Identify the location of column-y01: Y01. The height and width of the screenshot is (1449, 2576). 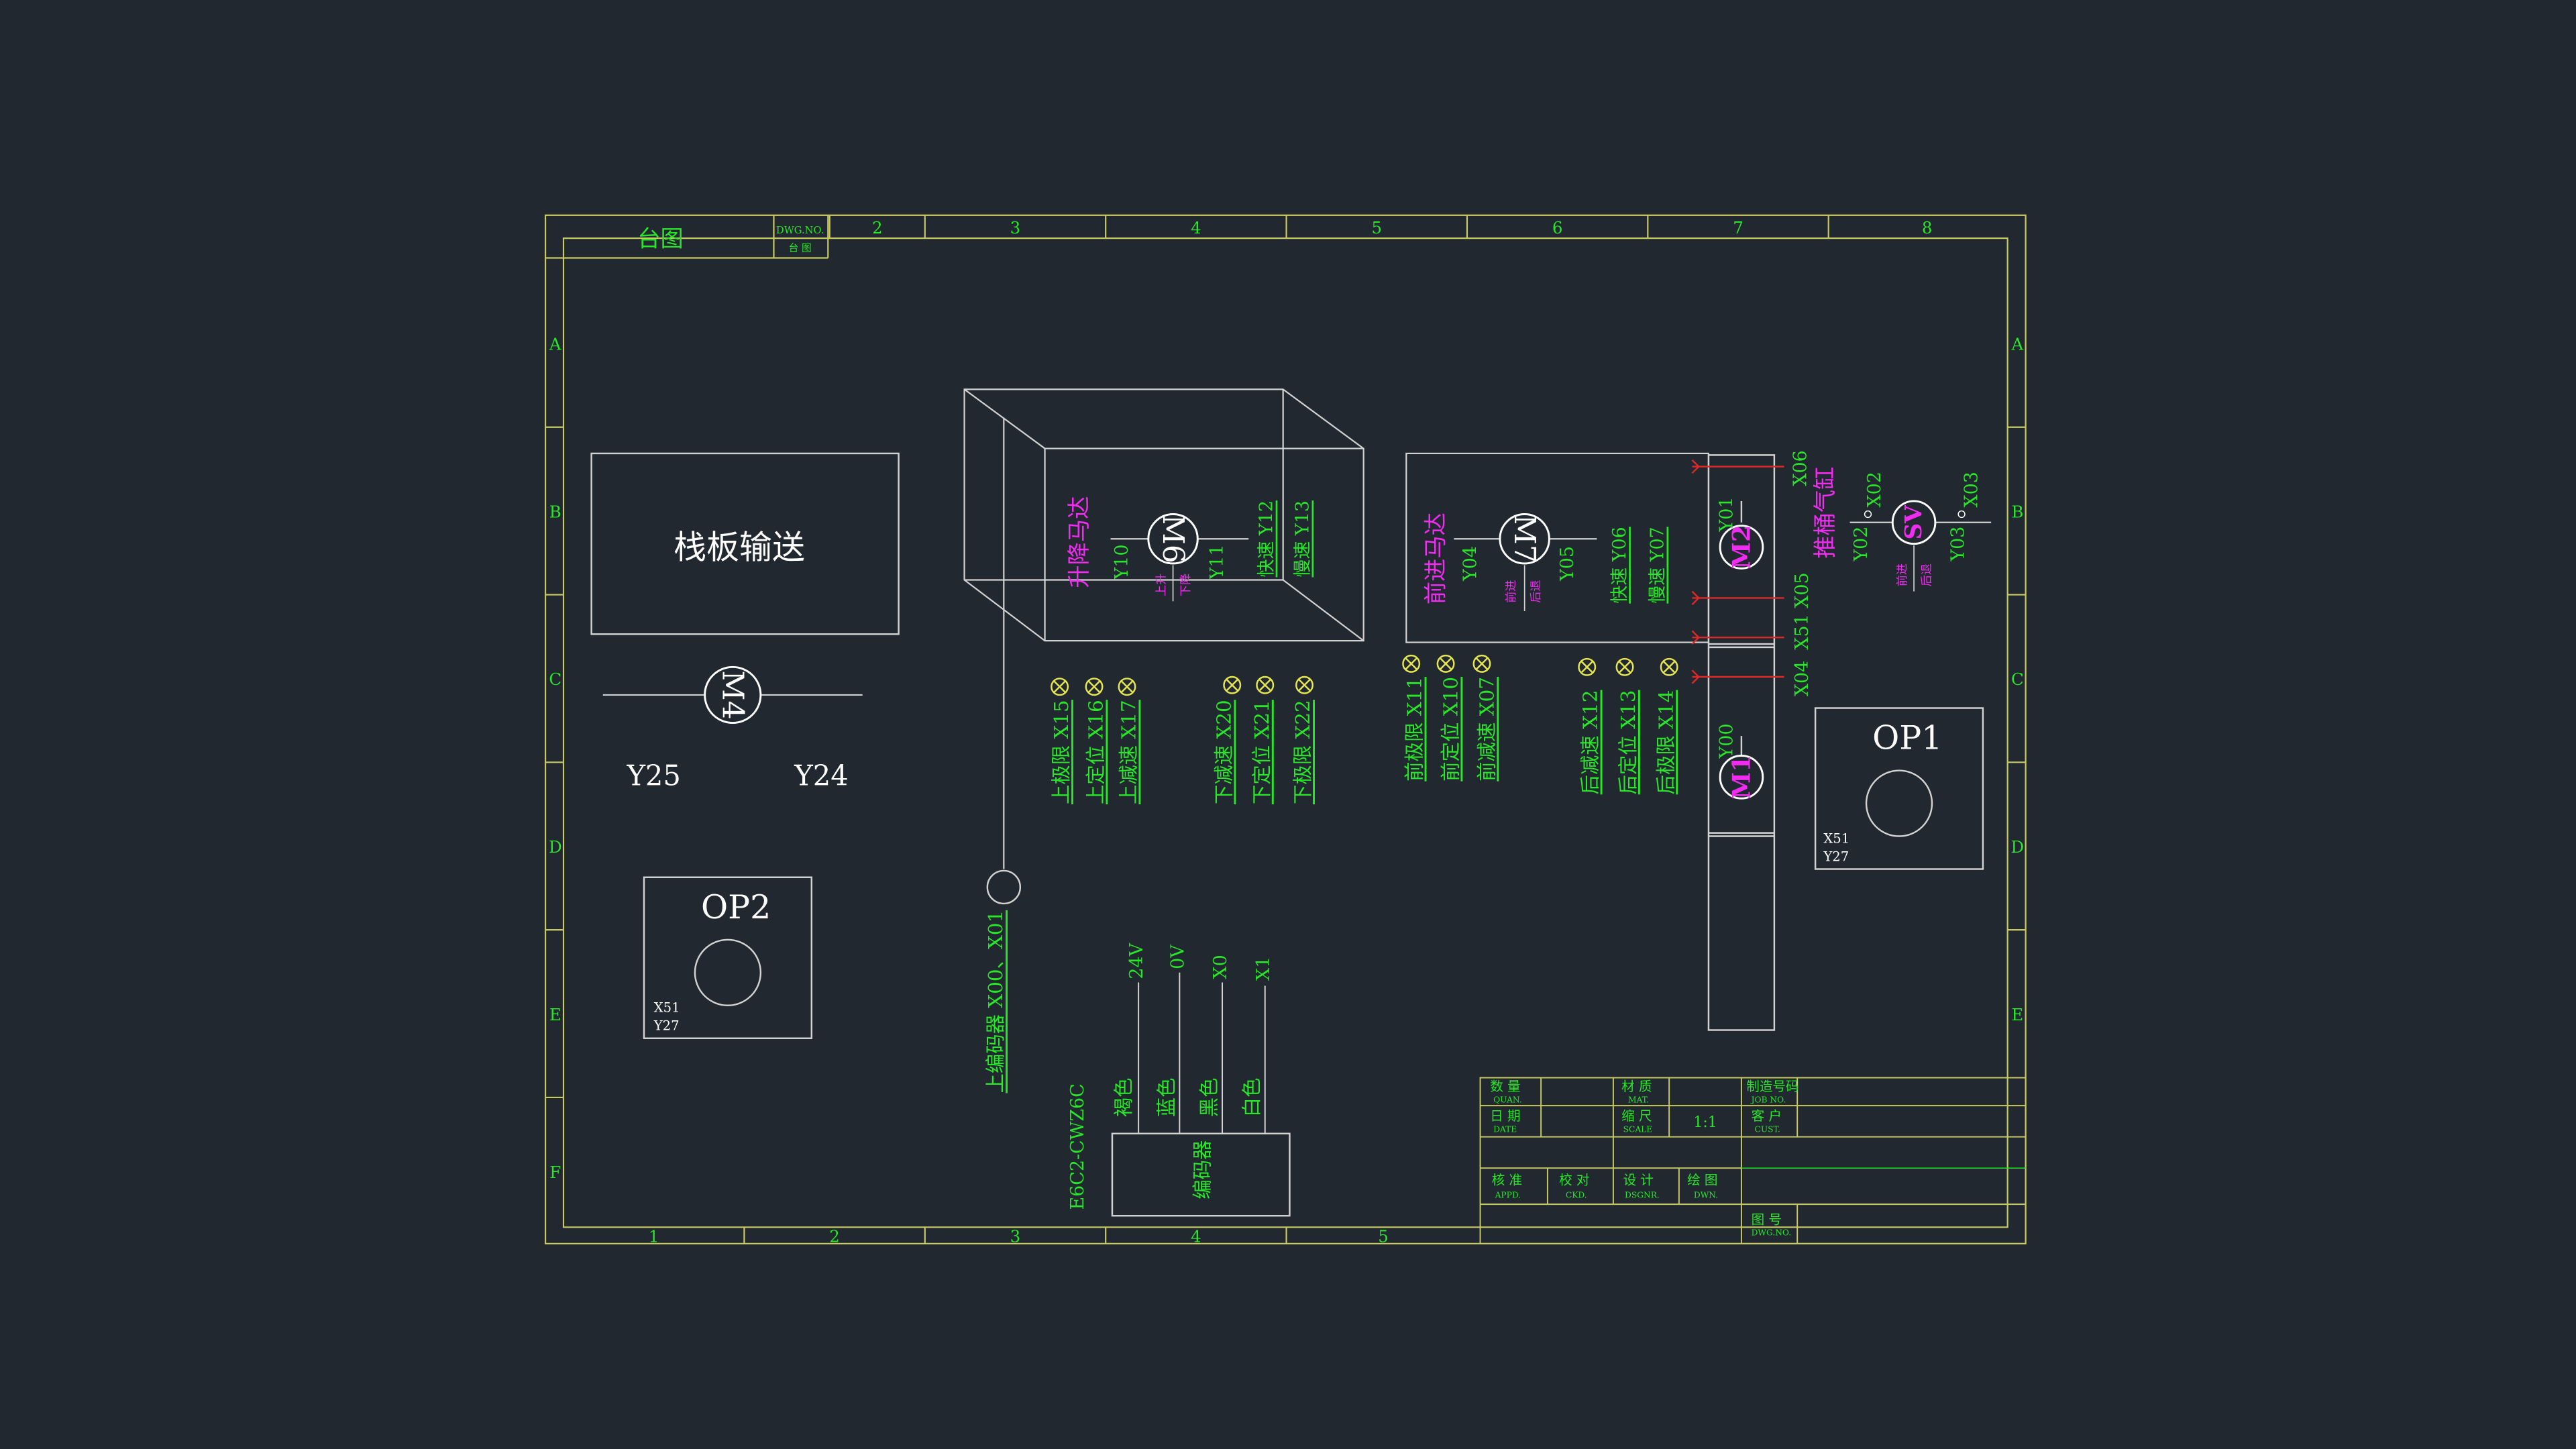
(1726, 515).